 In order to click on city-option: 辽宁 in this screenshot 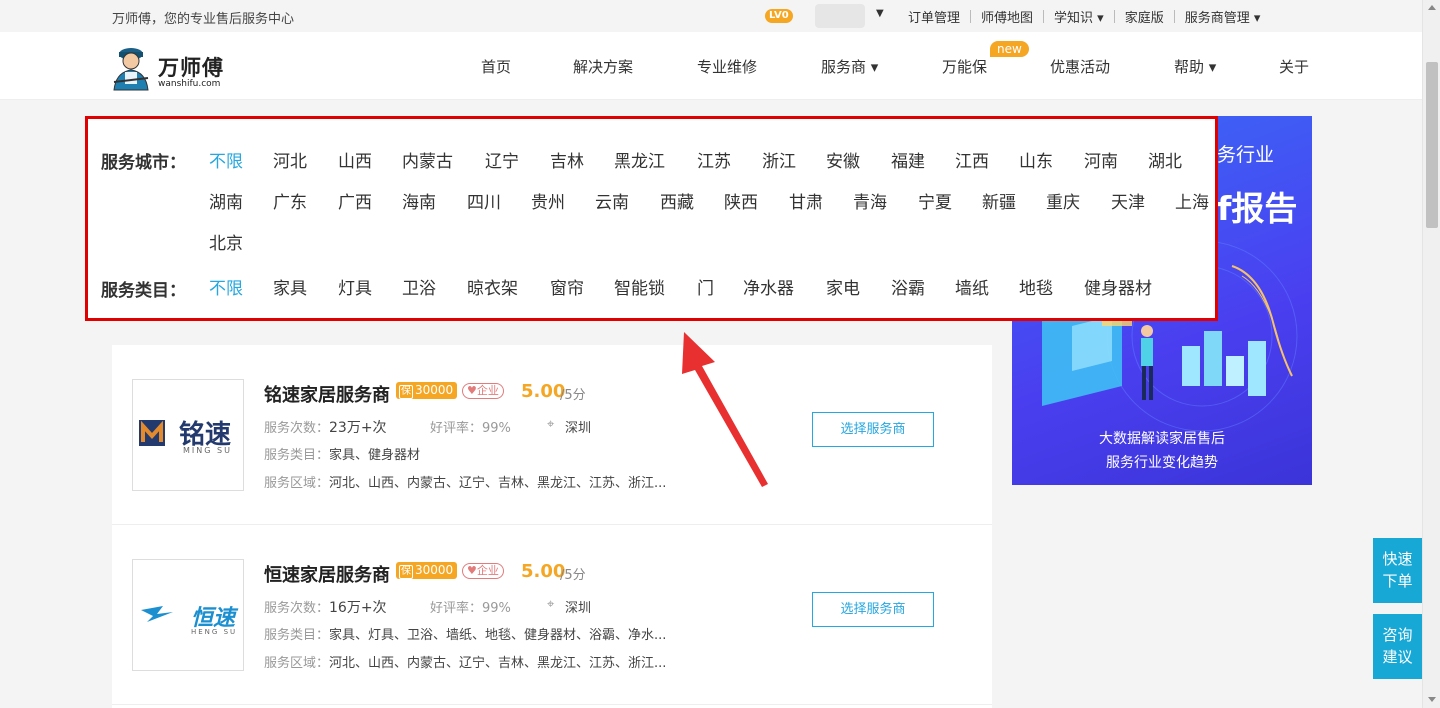, I will do `click(502, 159)`.